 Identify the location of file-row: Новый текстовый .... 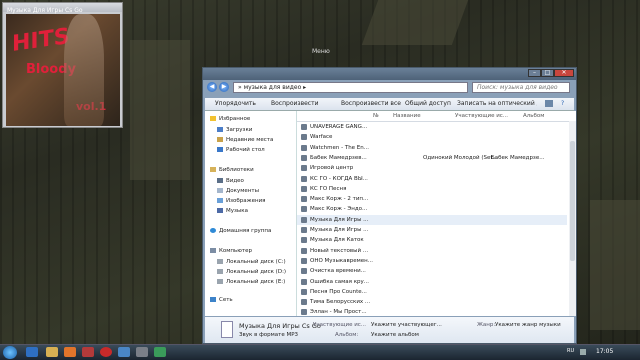
(432, 251).